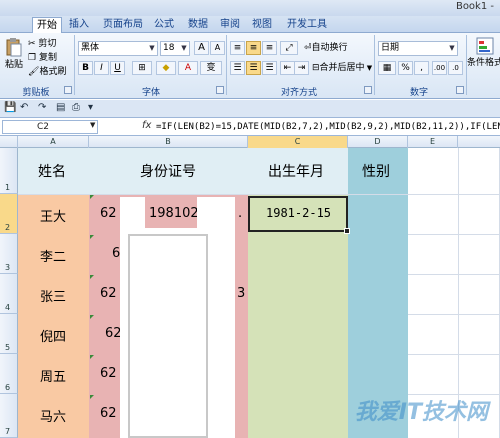 The height and width of the screenshot is (438, 500). I want to click on decrease-indent-button: ⇤, so click(287, 68).